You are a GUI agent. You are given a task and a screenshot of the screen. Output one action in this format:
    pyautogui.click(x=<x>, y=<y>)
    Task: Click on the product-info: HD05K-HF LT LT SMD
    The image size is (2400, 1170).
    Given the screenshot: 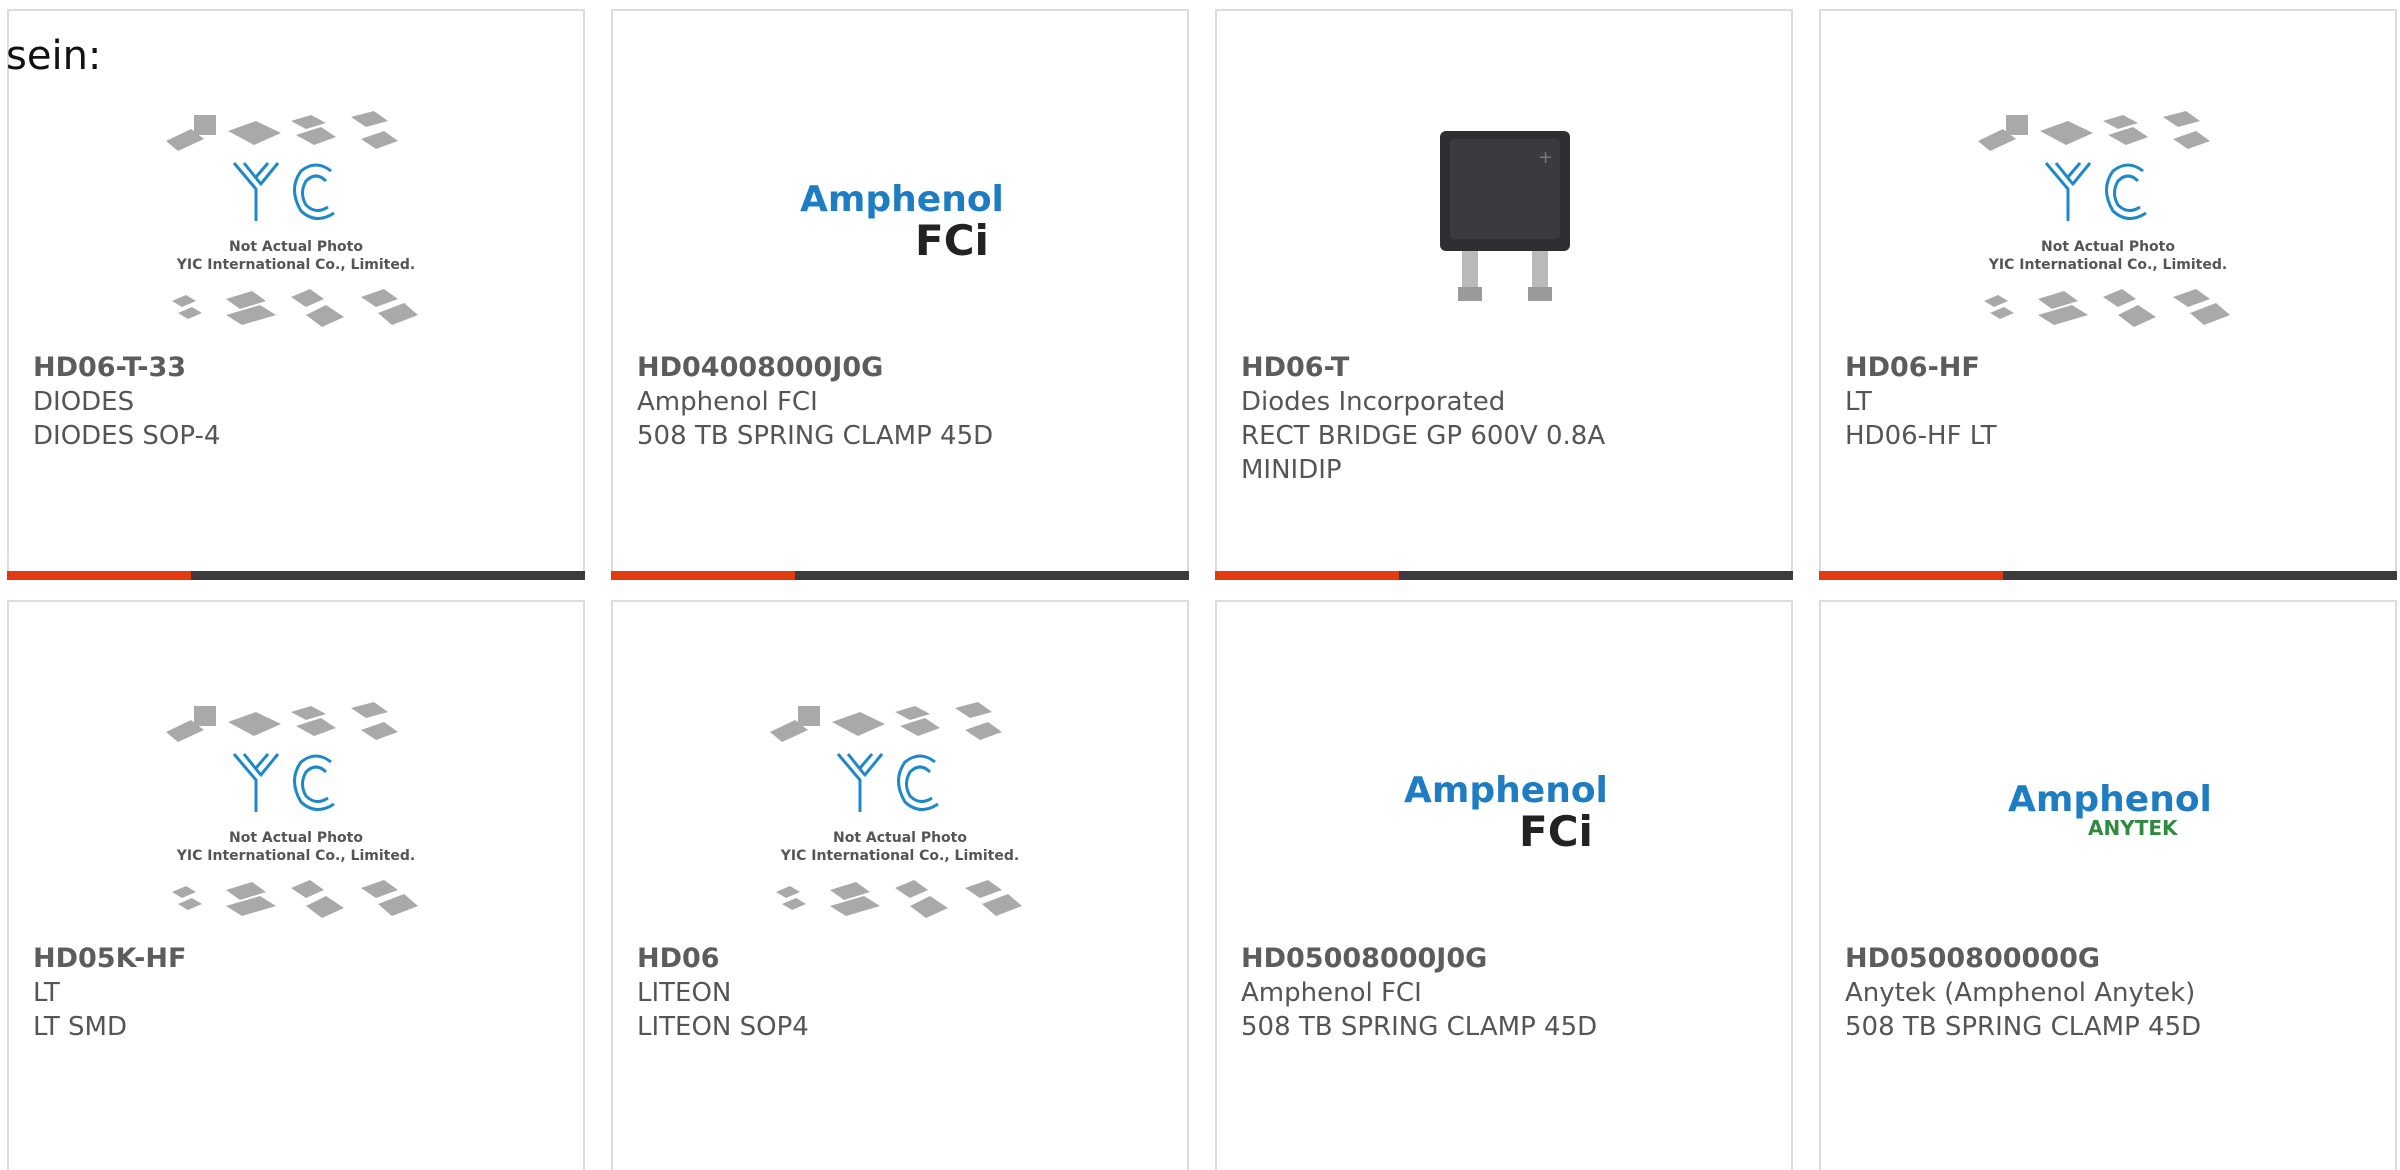 What is the action you would take?
    pyautogui.click(x=298, y=993)
    